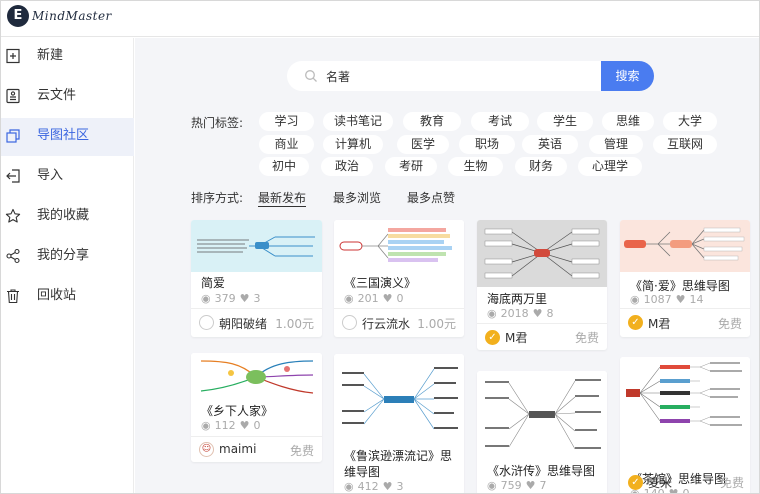 This screenshot has height=494, width=760. I want to click on card-title: 《三国演义》, so click(380, 283).